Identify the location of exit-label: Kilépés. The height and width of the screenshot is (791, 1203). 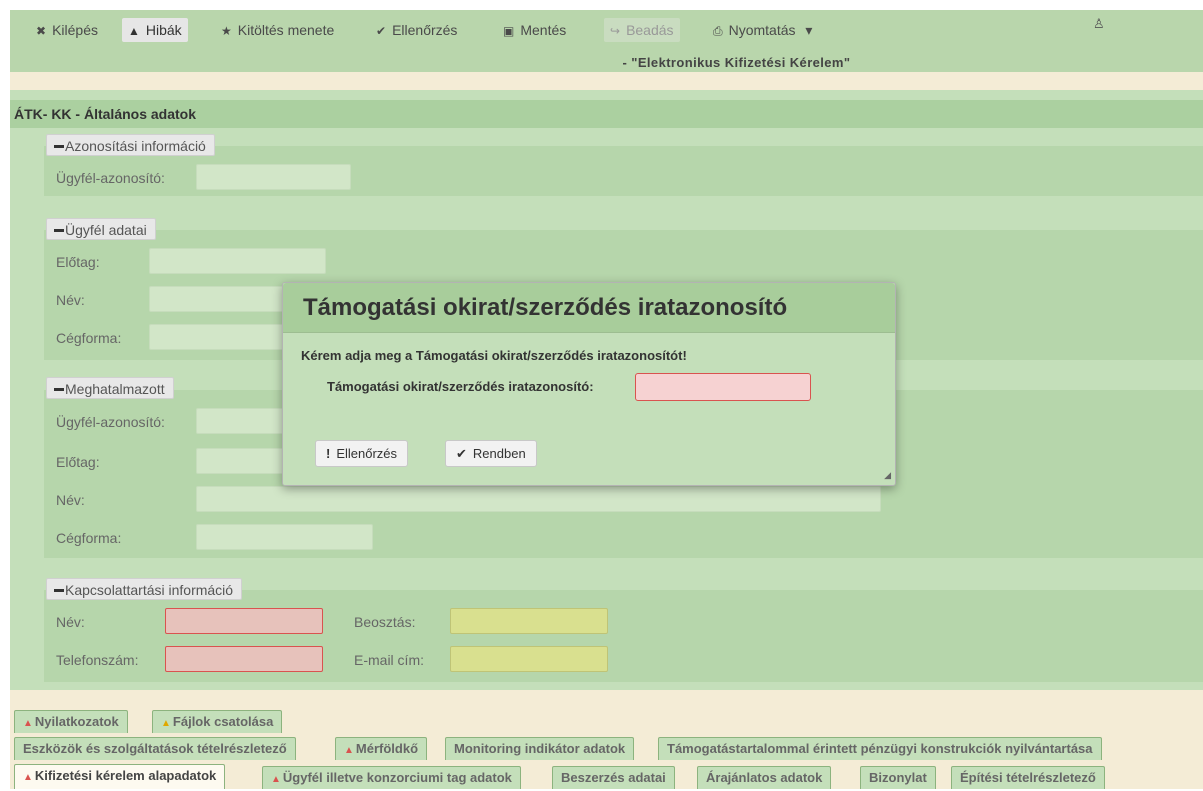
(75, 30).